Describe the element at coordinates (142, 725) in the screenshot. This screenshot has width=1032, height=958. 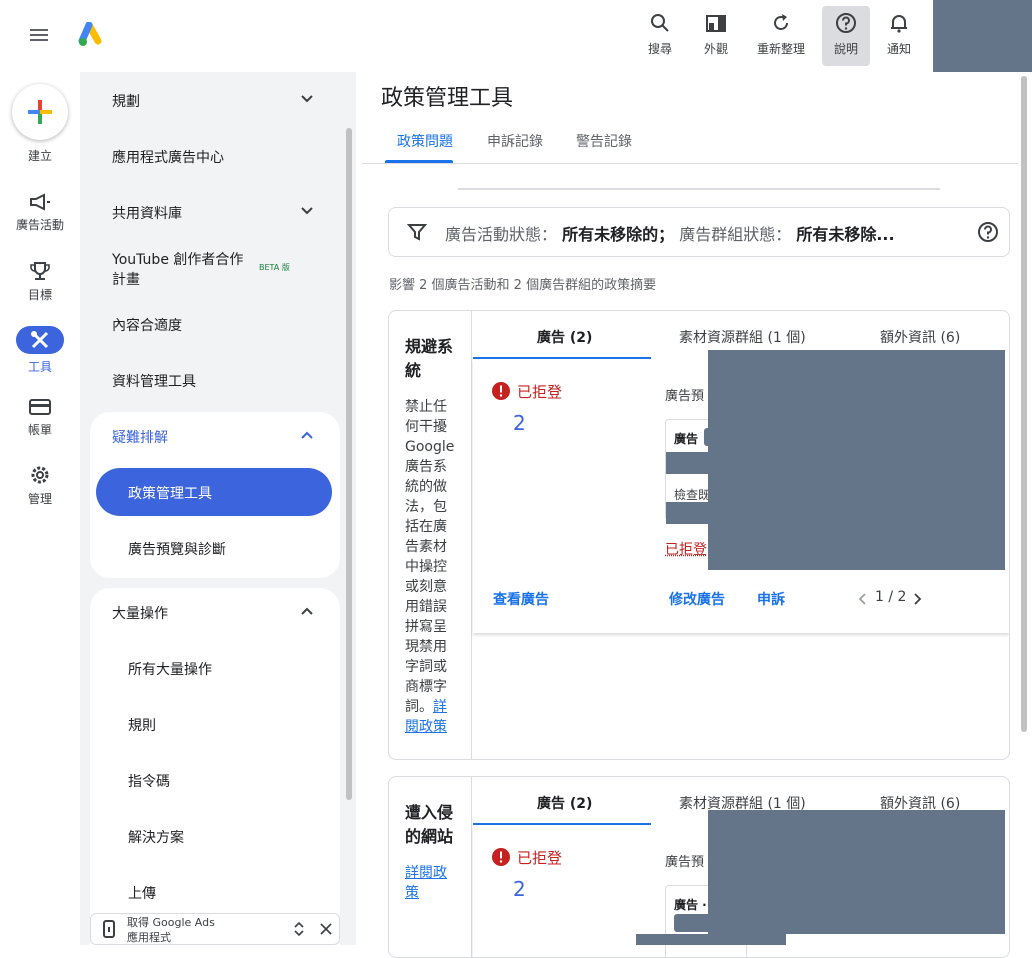
I see `nav-item-rules: 規則` at that location.